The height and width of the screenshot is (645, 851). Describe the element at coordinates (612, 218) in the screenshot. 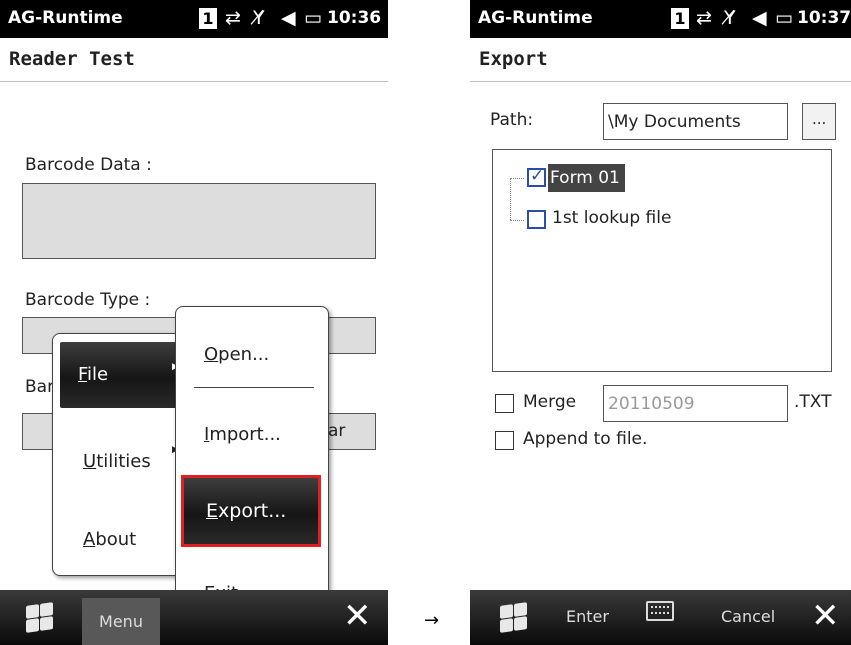

I see `tree-item-label: 1st lookup file` at that location.